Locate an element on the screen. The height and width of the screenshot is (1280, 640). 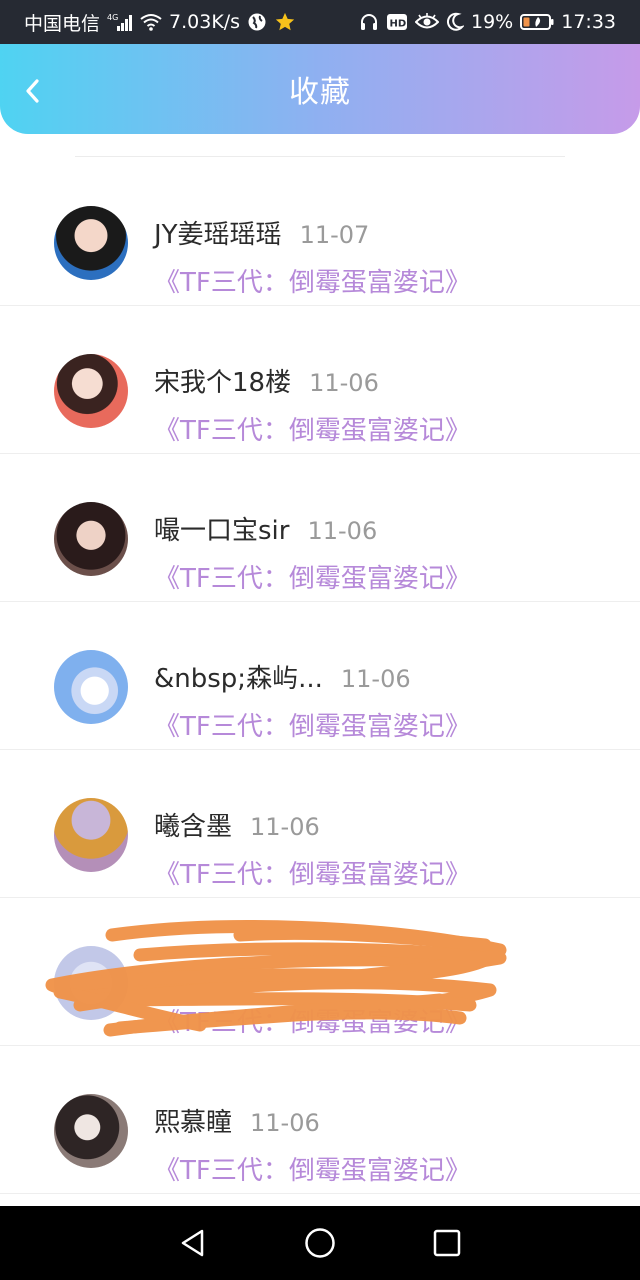
wifi-icon is located at coordinates (151, 22).